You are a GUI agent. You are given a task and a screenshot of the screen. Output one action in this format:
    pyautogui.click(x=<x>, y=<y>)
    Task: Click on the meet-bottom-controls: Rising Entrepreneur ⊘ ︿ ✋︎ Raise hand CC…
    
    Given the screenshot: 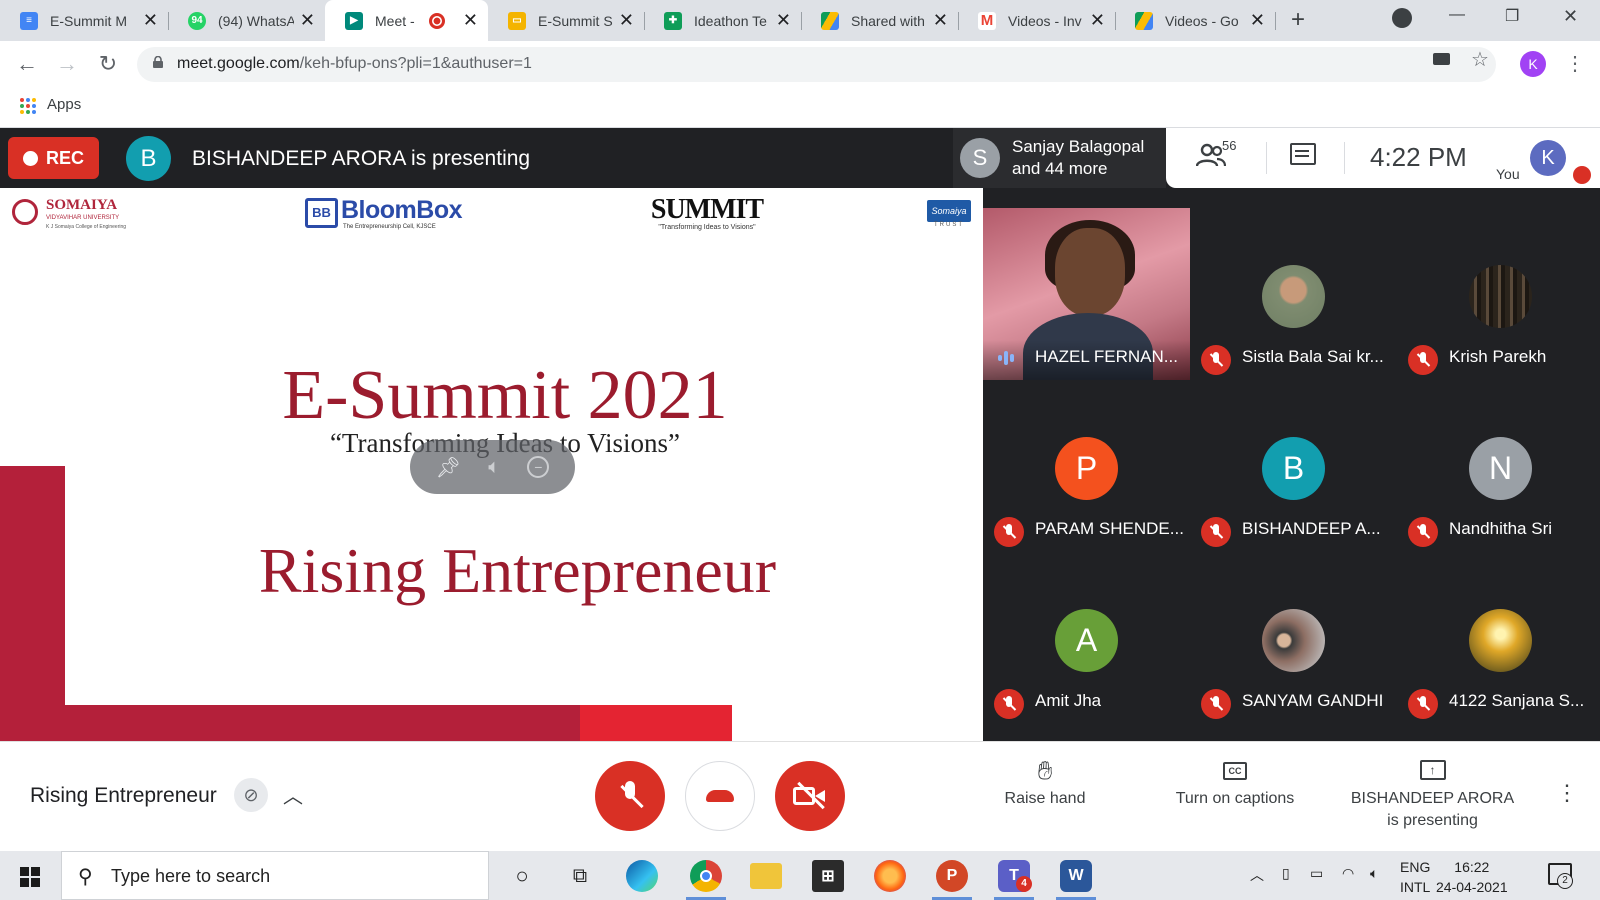 What is the action you would take?
    pyautogui.click(x=800, y=796)
    